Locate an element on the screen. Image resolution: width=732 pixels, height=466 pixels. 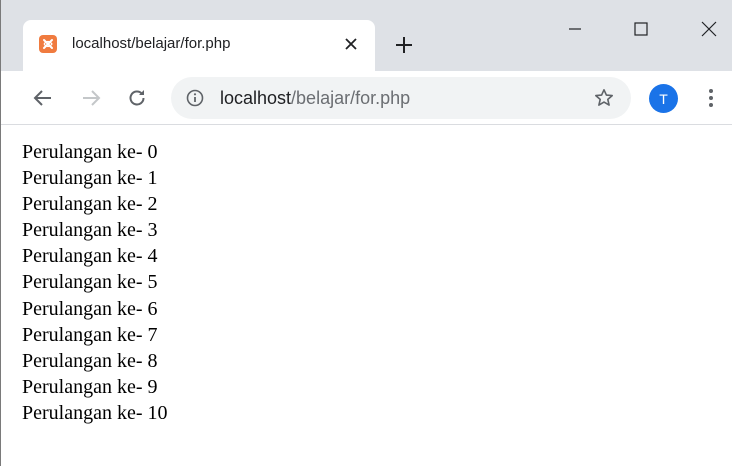
output-line: Perulangan ke- 2 is located at coordinates (90, 204).